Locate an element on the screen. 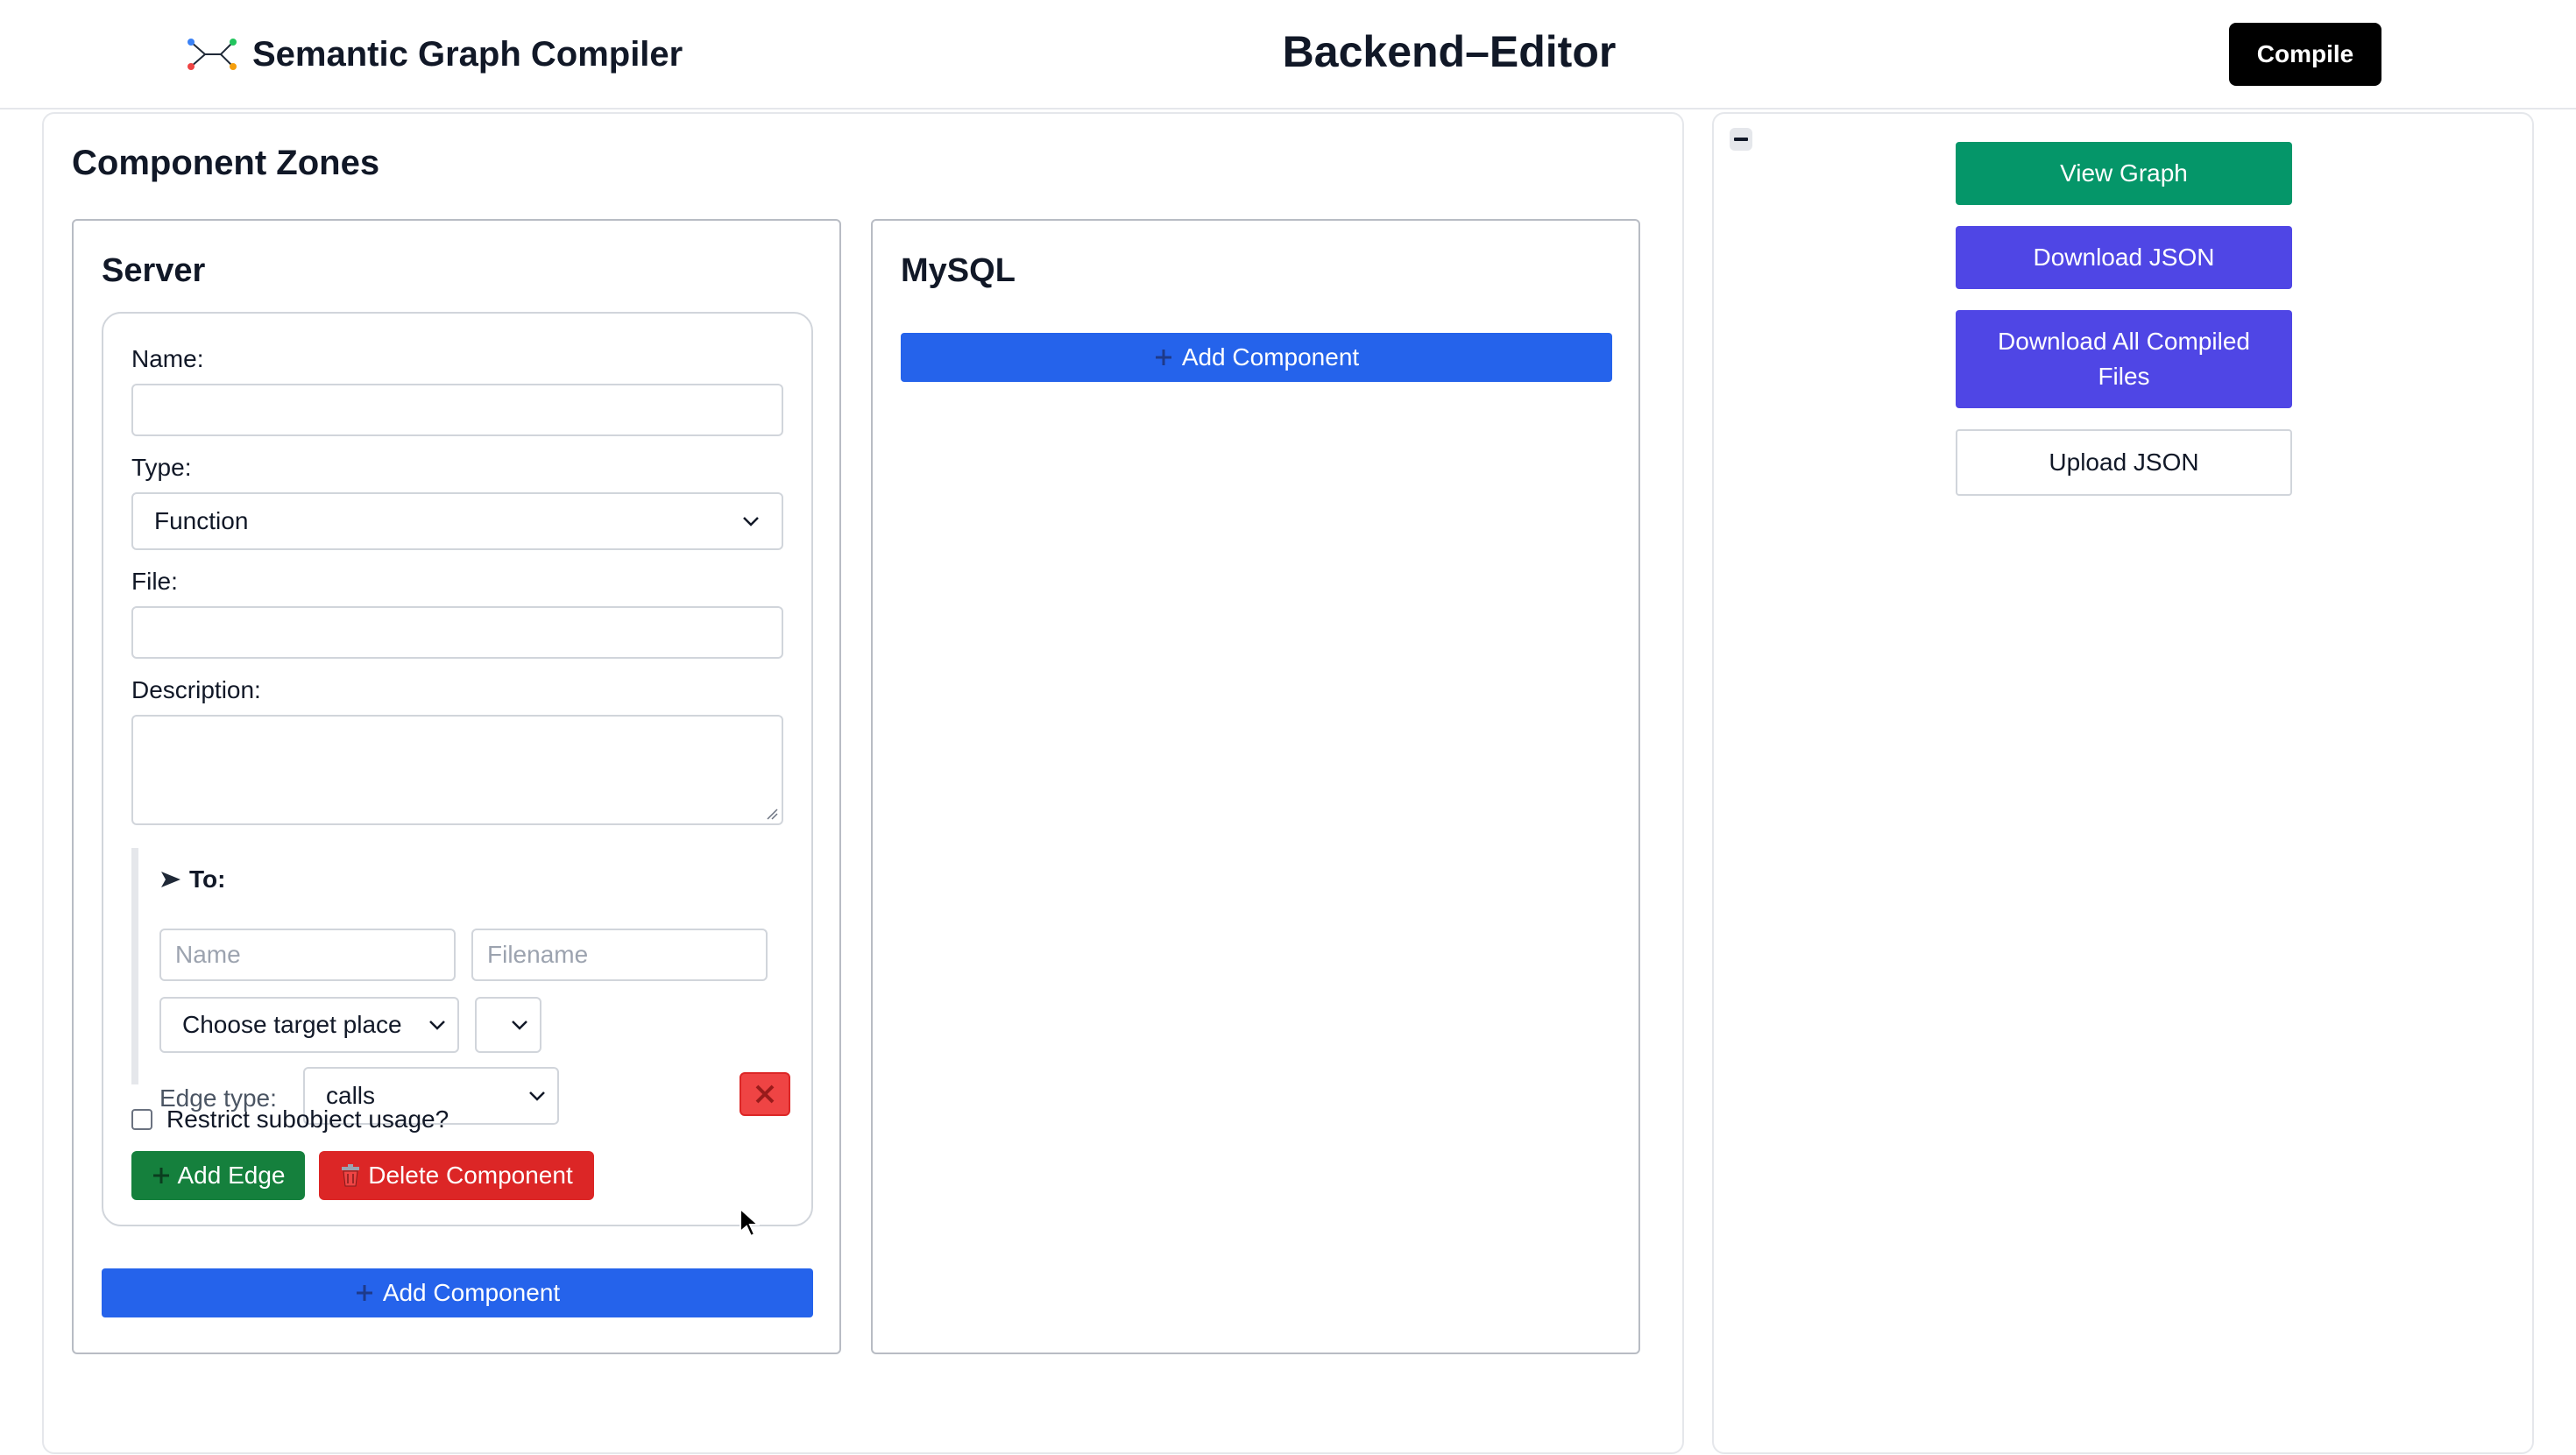  download-json-button: Download JSON is located at coordinates (2124, 257).